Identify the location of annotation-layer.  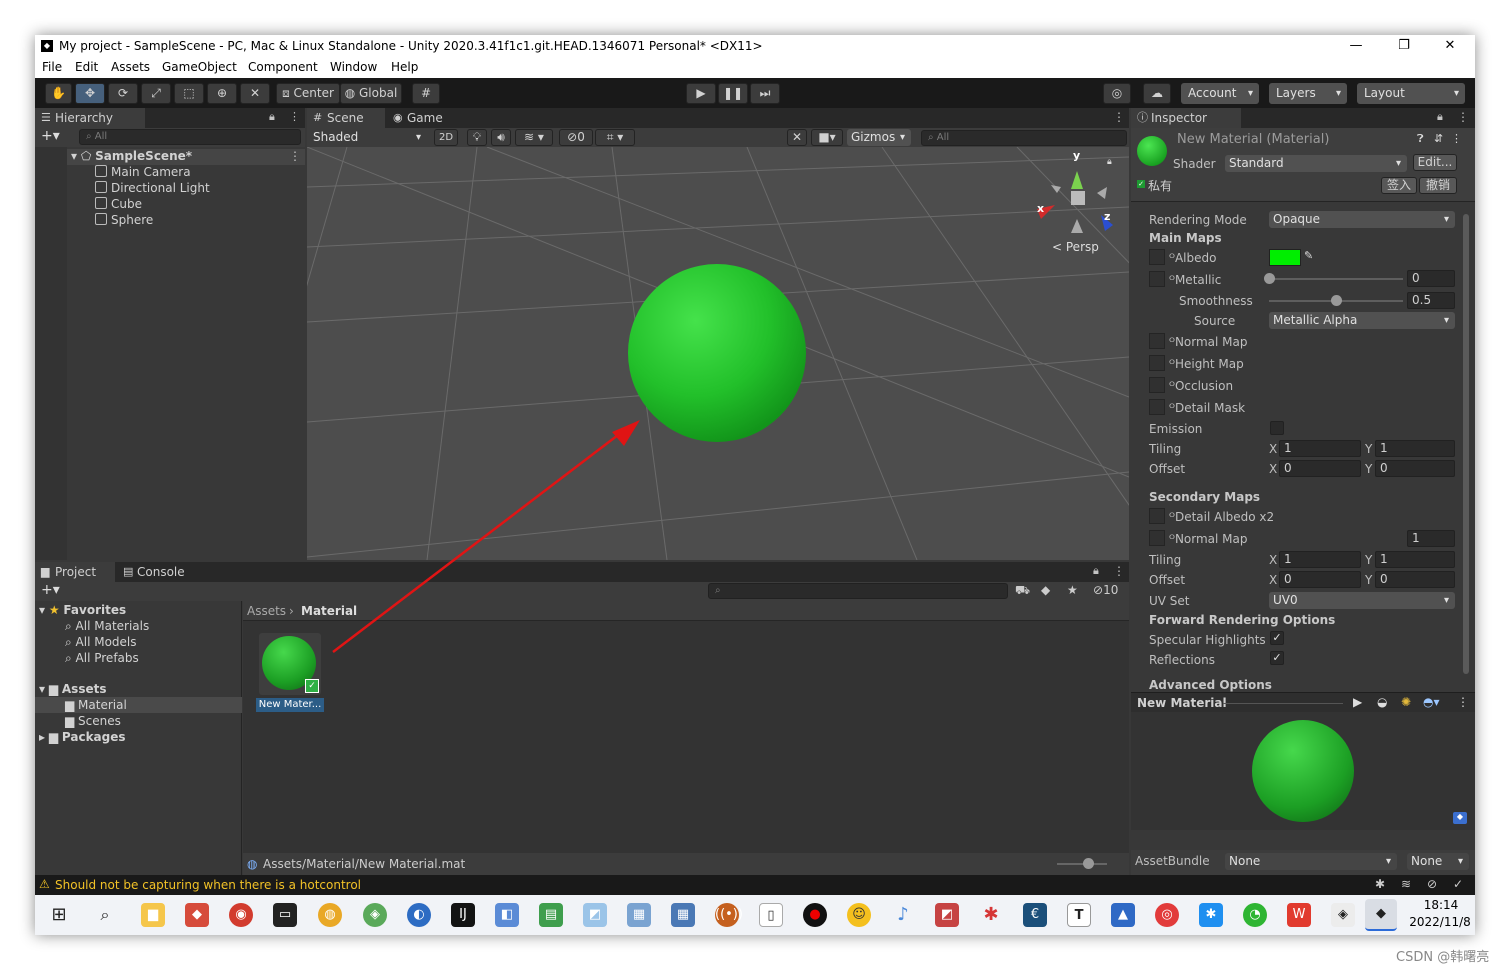
(486, 536).